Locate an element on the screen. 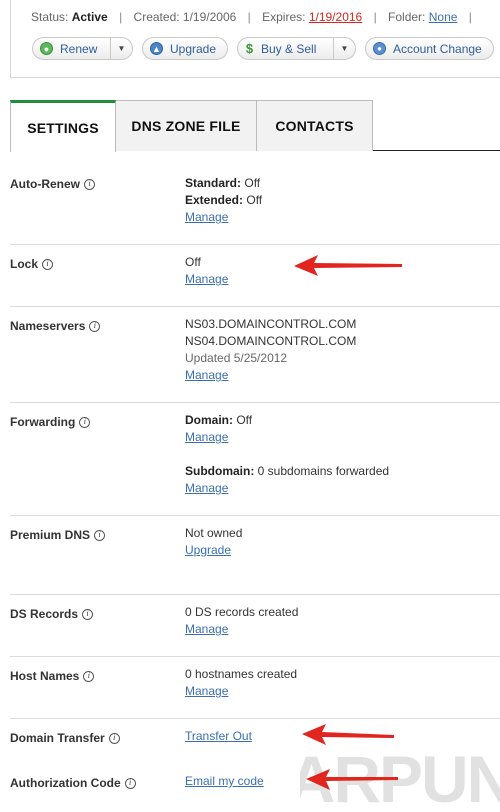  row-label-text: DS Records is located at coordinates (44, 614).